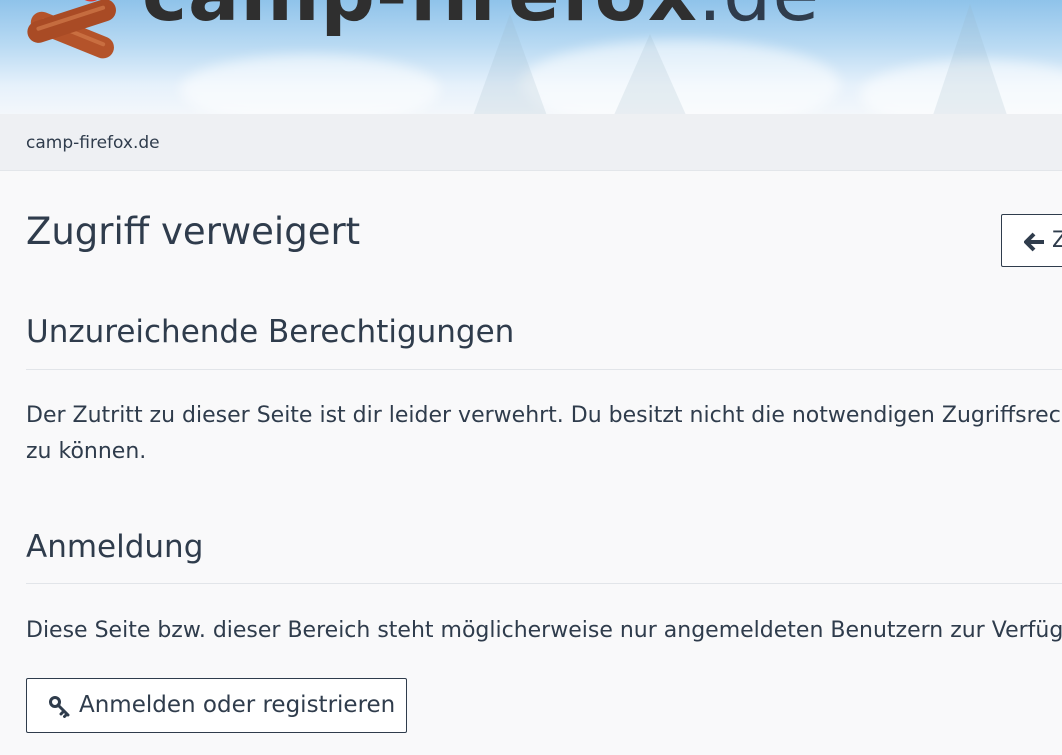  Describe the element at coordinates (759, 19) in the screenshot. I see `brand-tld: .de` at that location.